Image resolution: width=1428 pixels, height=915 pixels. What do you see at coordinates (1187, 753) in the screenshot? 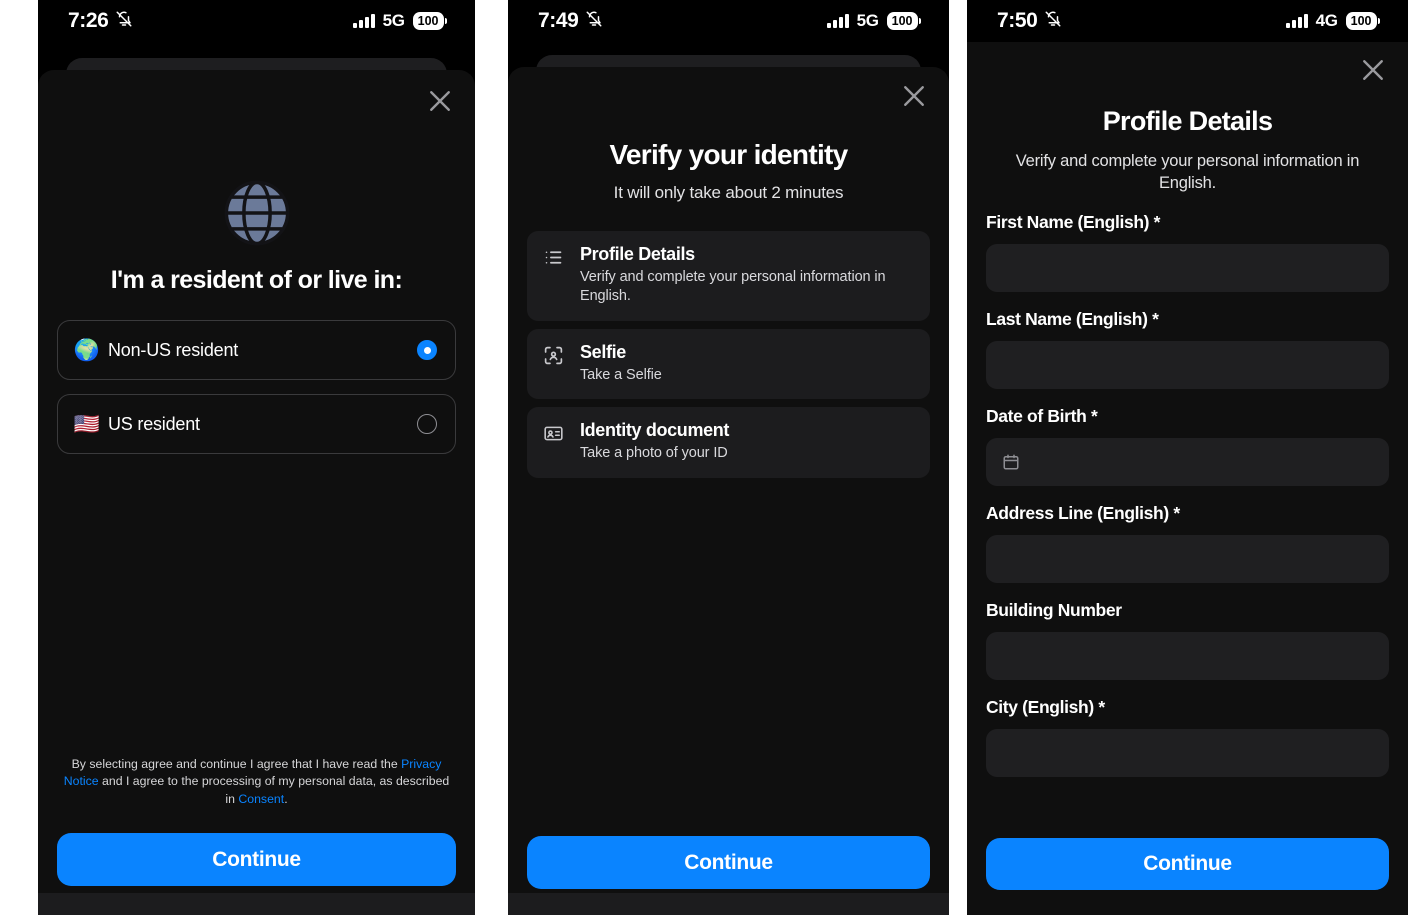
I see `city-input` at bounding box center [1187, 753].